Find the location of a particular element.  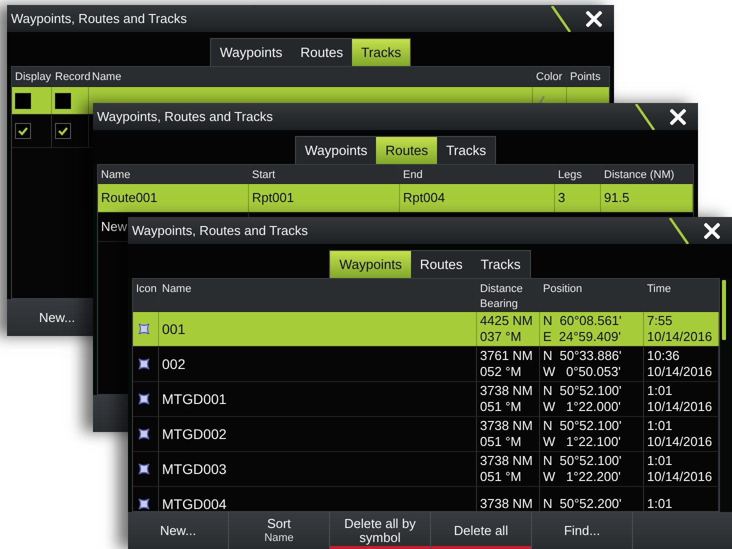

table-row: MTGD001 3738 NM 051 °M N 50°52.100' W 1°22.000' 1:01 10/14/2016 is located at coordinates (426, 399).